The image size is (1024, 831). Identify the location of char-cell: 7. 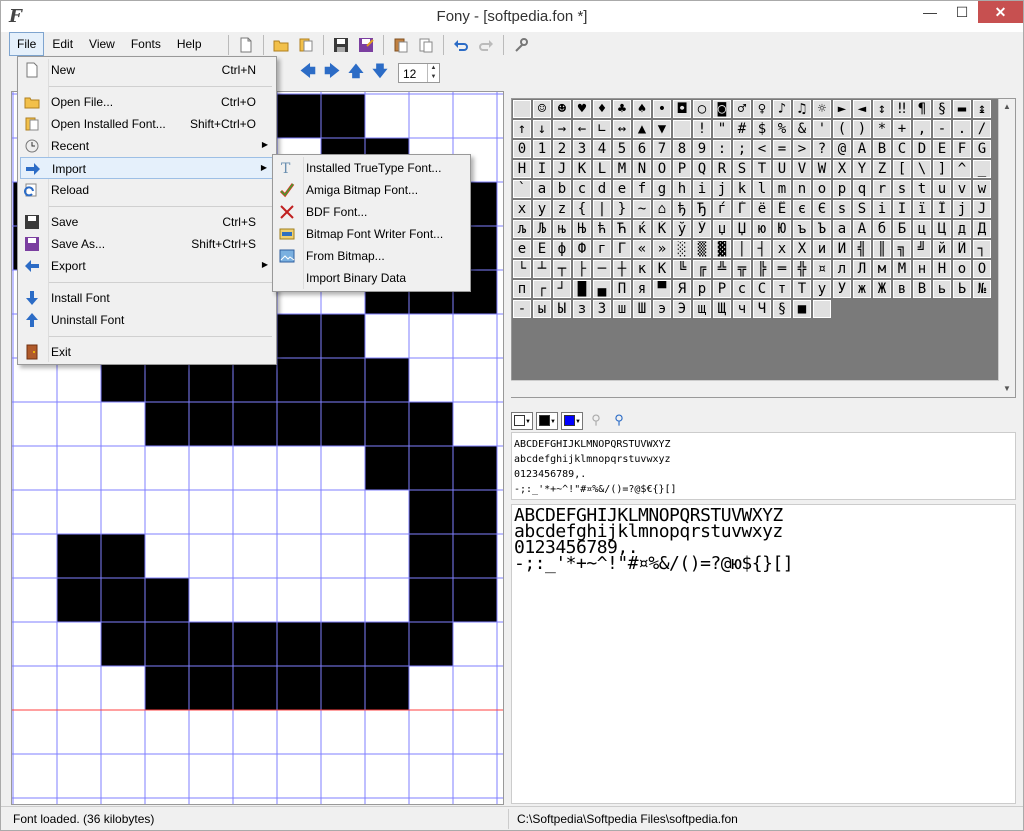
(662, 149).